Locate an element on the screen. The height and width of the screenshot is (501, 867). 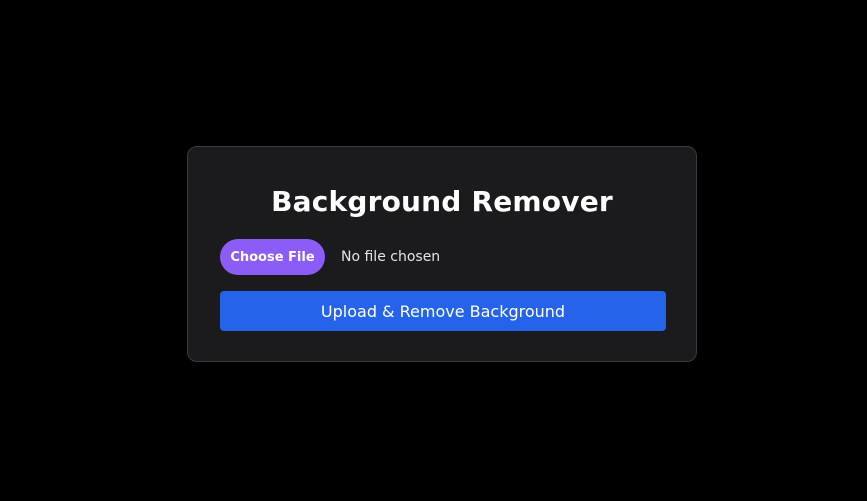
choose-file-button: Choose File is located at coordinates (272, 257).